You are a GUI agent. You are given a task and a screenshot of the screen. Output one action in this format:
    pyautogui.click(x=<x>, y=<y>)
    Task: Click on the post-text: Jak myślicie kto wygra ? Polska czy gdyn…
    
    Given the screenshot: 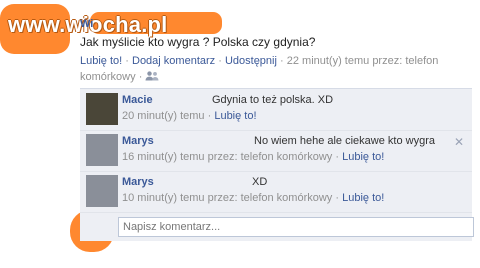 What is the action you would take?
    pyautogui.click(x=198, y=42)
    